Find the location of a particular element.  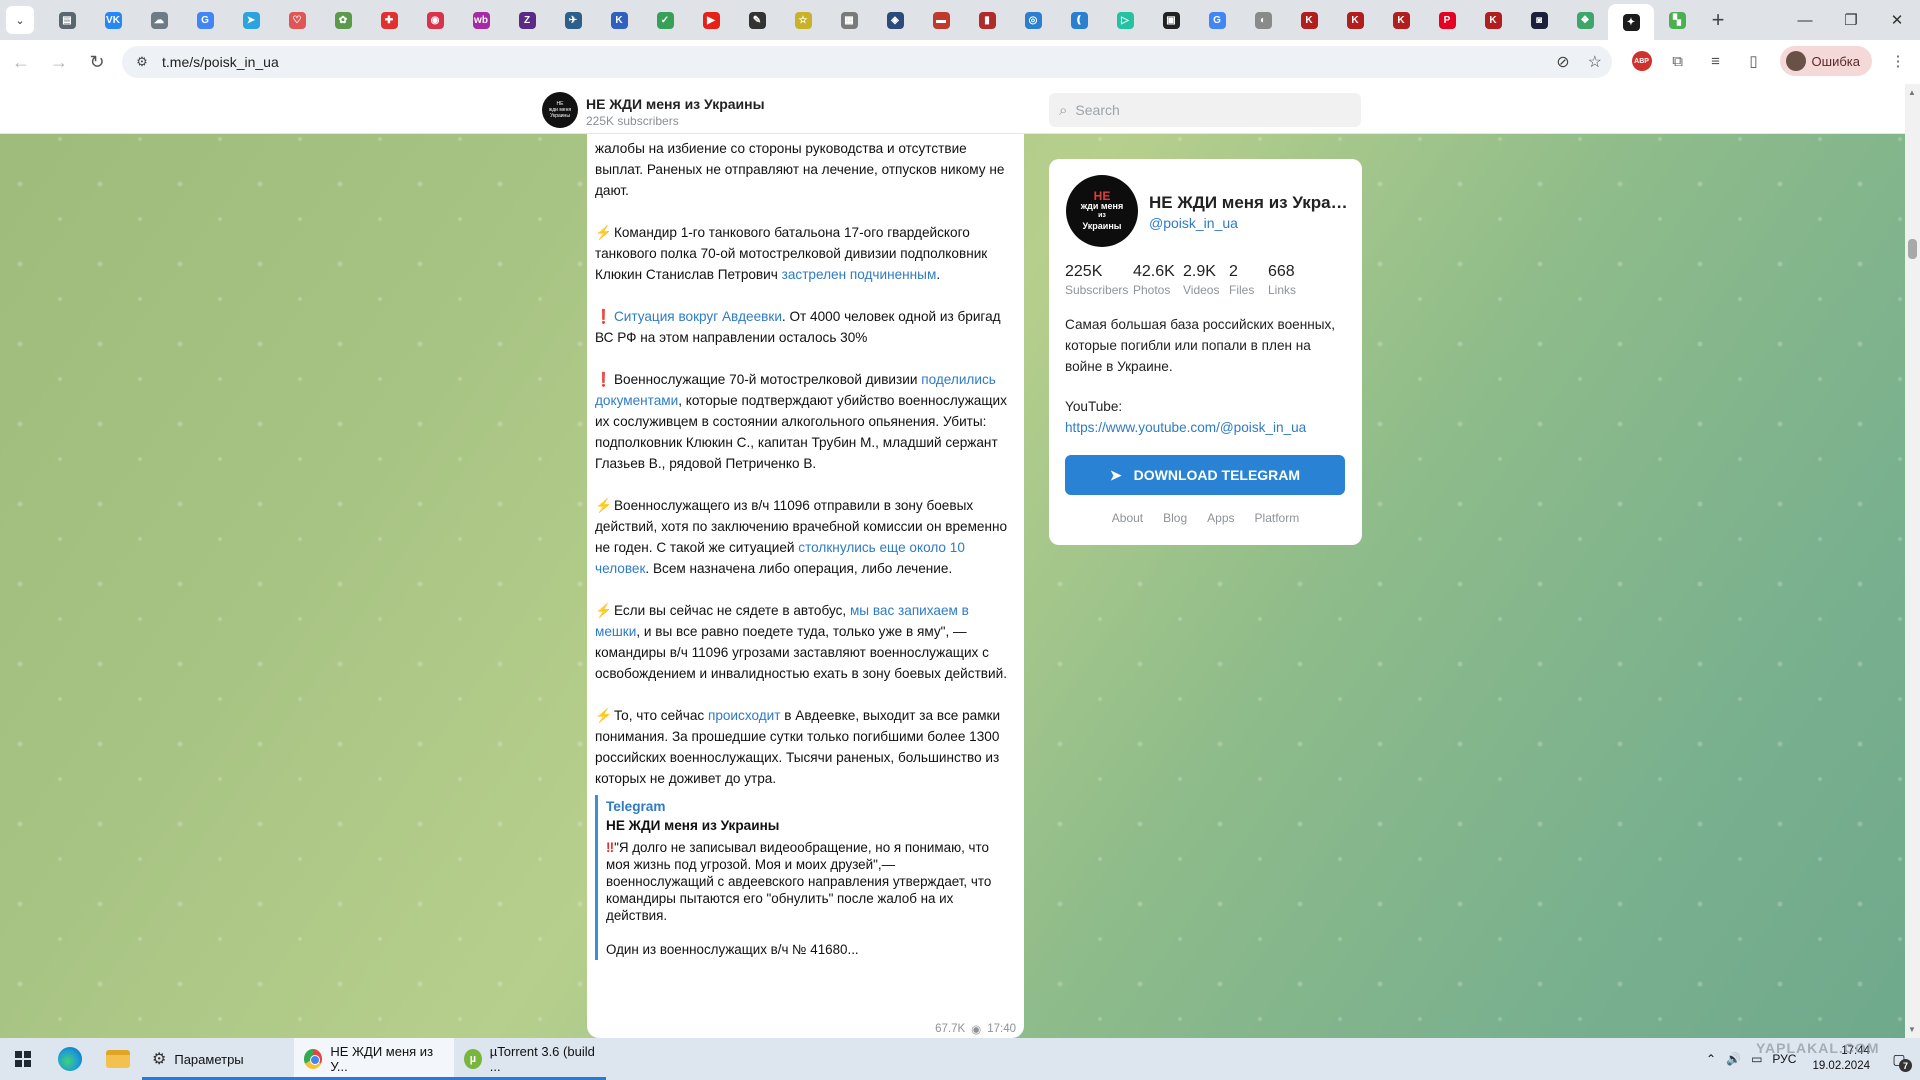

browser-tab: ▦ is located at coordinates (849, 20).